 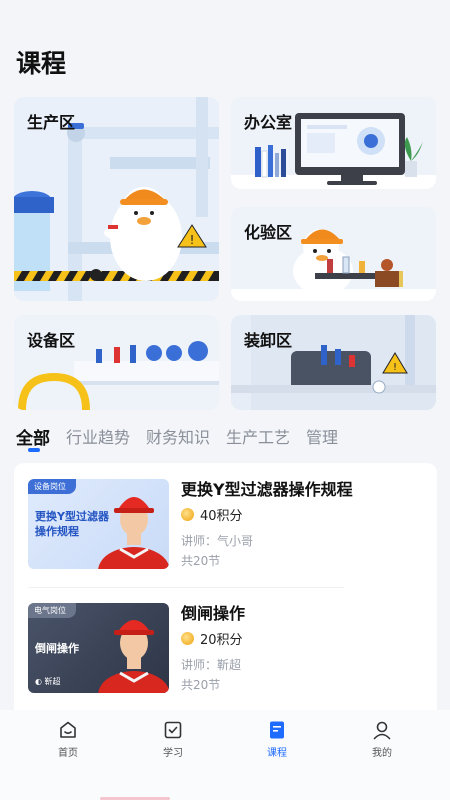 I want to click on bottom-nav: 首页 学习 课程 我的, so click(x=225, y=755).